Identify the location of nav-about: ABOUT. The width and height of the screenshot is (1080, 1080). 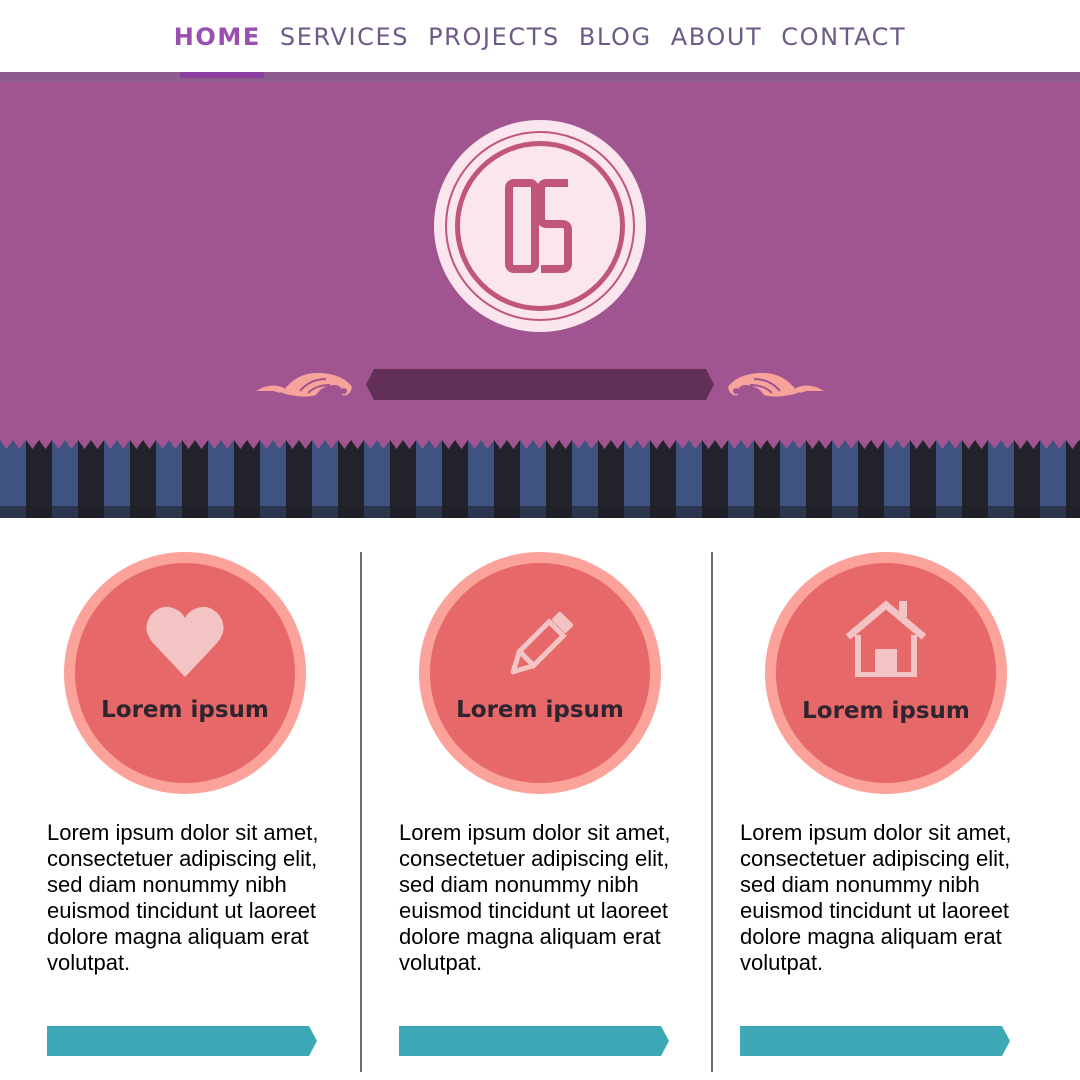
(717, 37).